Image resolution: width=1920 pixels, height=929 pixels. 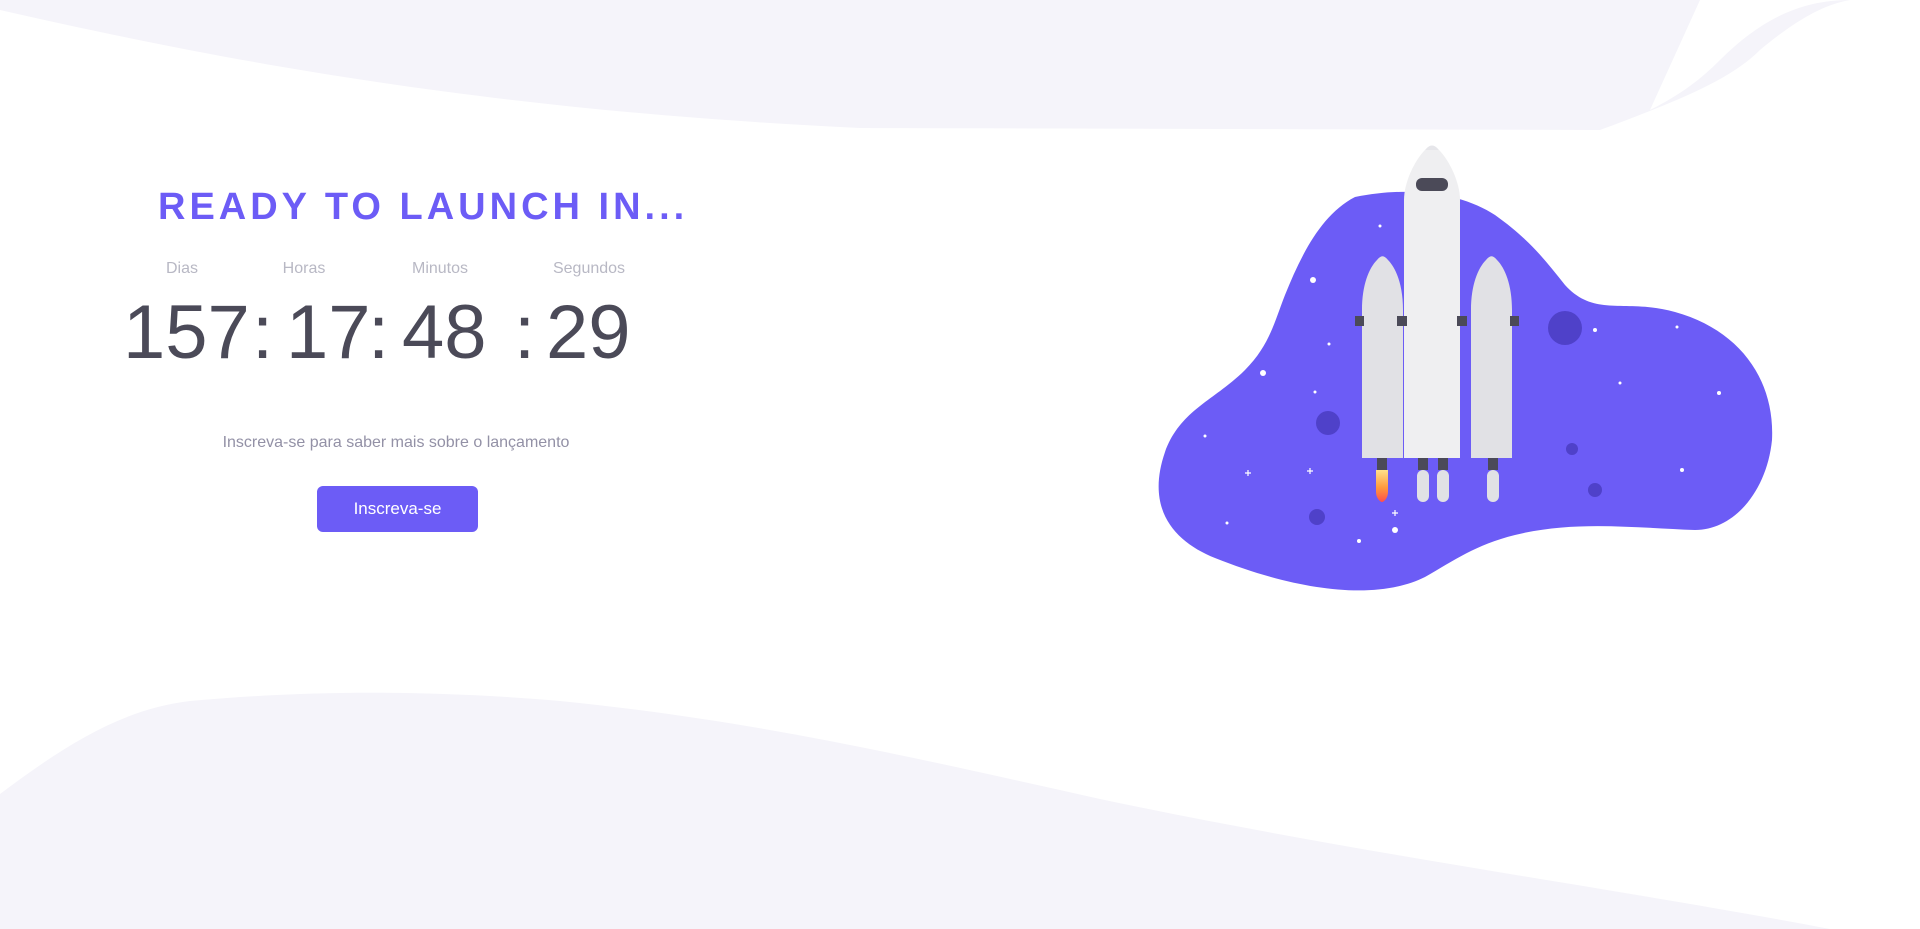 What do you see at coordinates (181, 268) in the screenshot?
I see `days-label: Dias` at bounding box center [181, 268].